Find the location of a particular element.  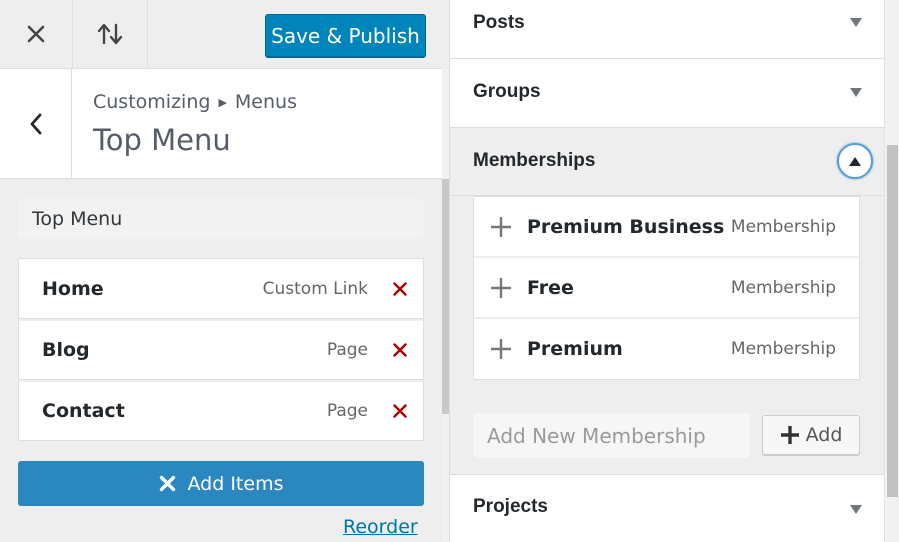

sort-arrows-icon is located at coordinates (110, 34).